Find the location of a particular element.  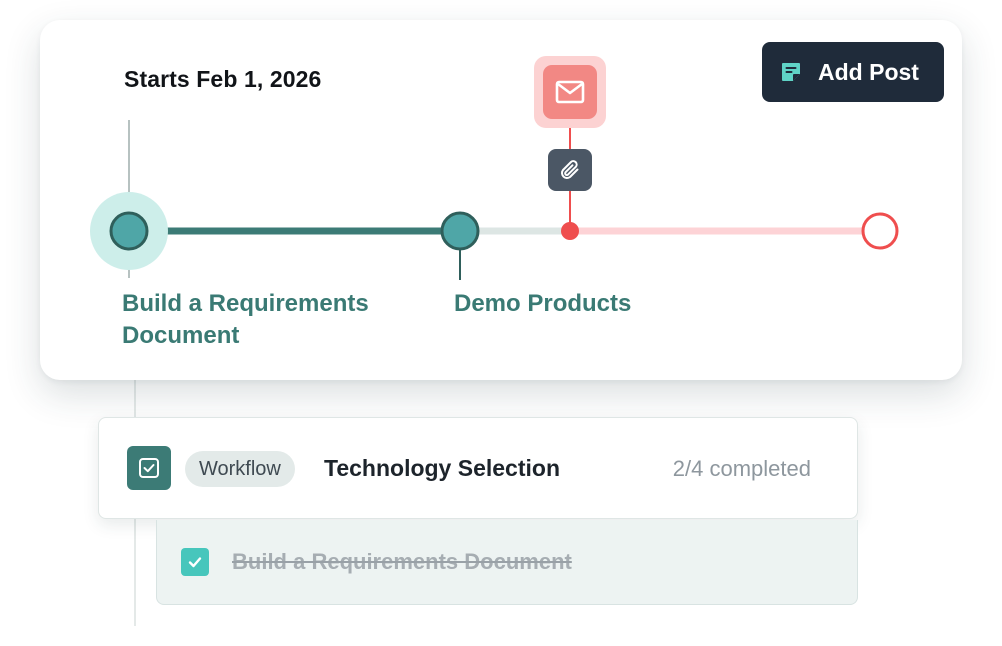

checklist-icon is located at coordinates (149, 468).